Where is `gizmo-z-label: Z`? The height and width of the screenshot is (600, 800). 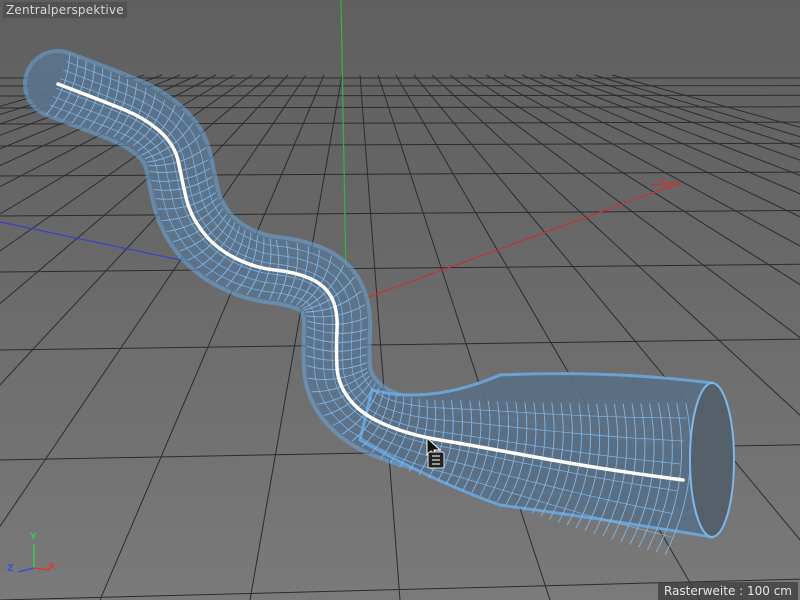 gizmo-z-label: Z is located at coordinates (10, 569).